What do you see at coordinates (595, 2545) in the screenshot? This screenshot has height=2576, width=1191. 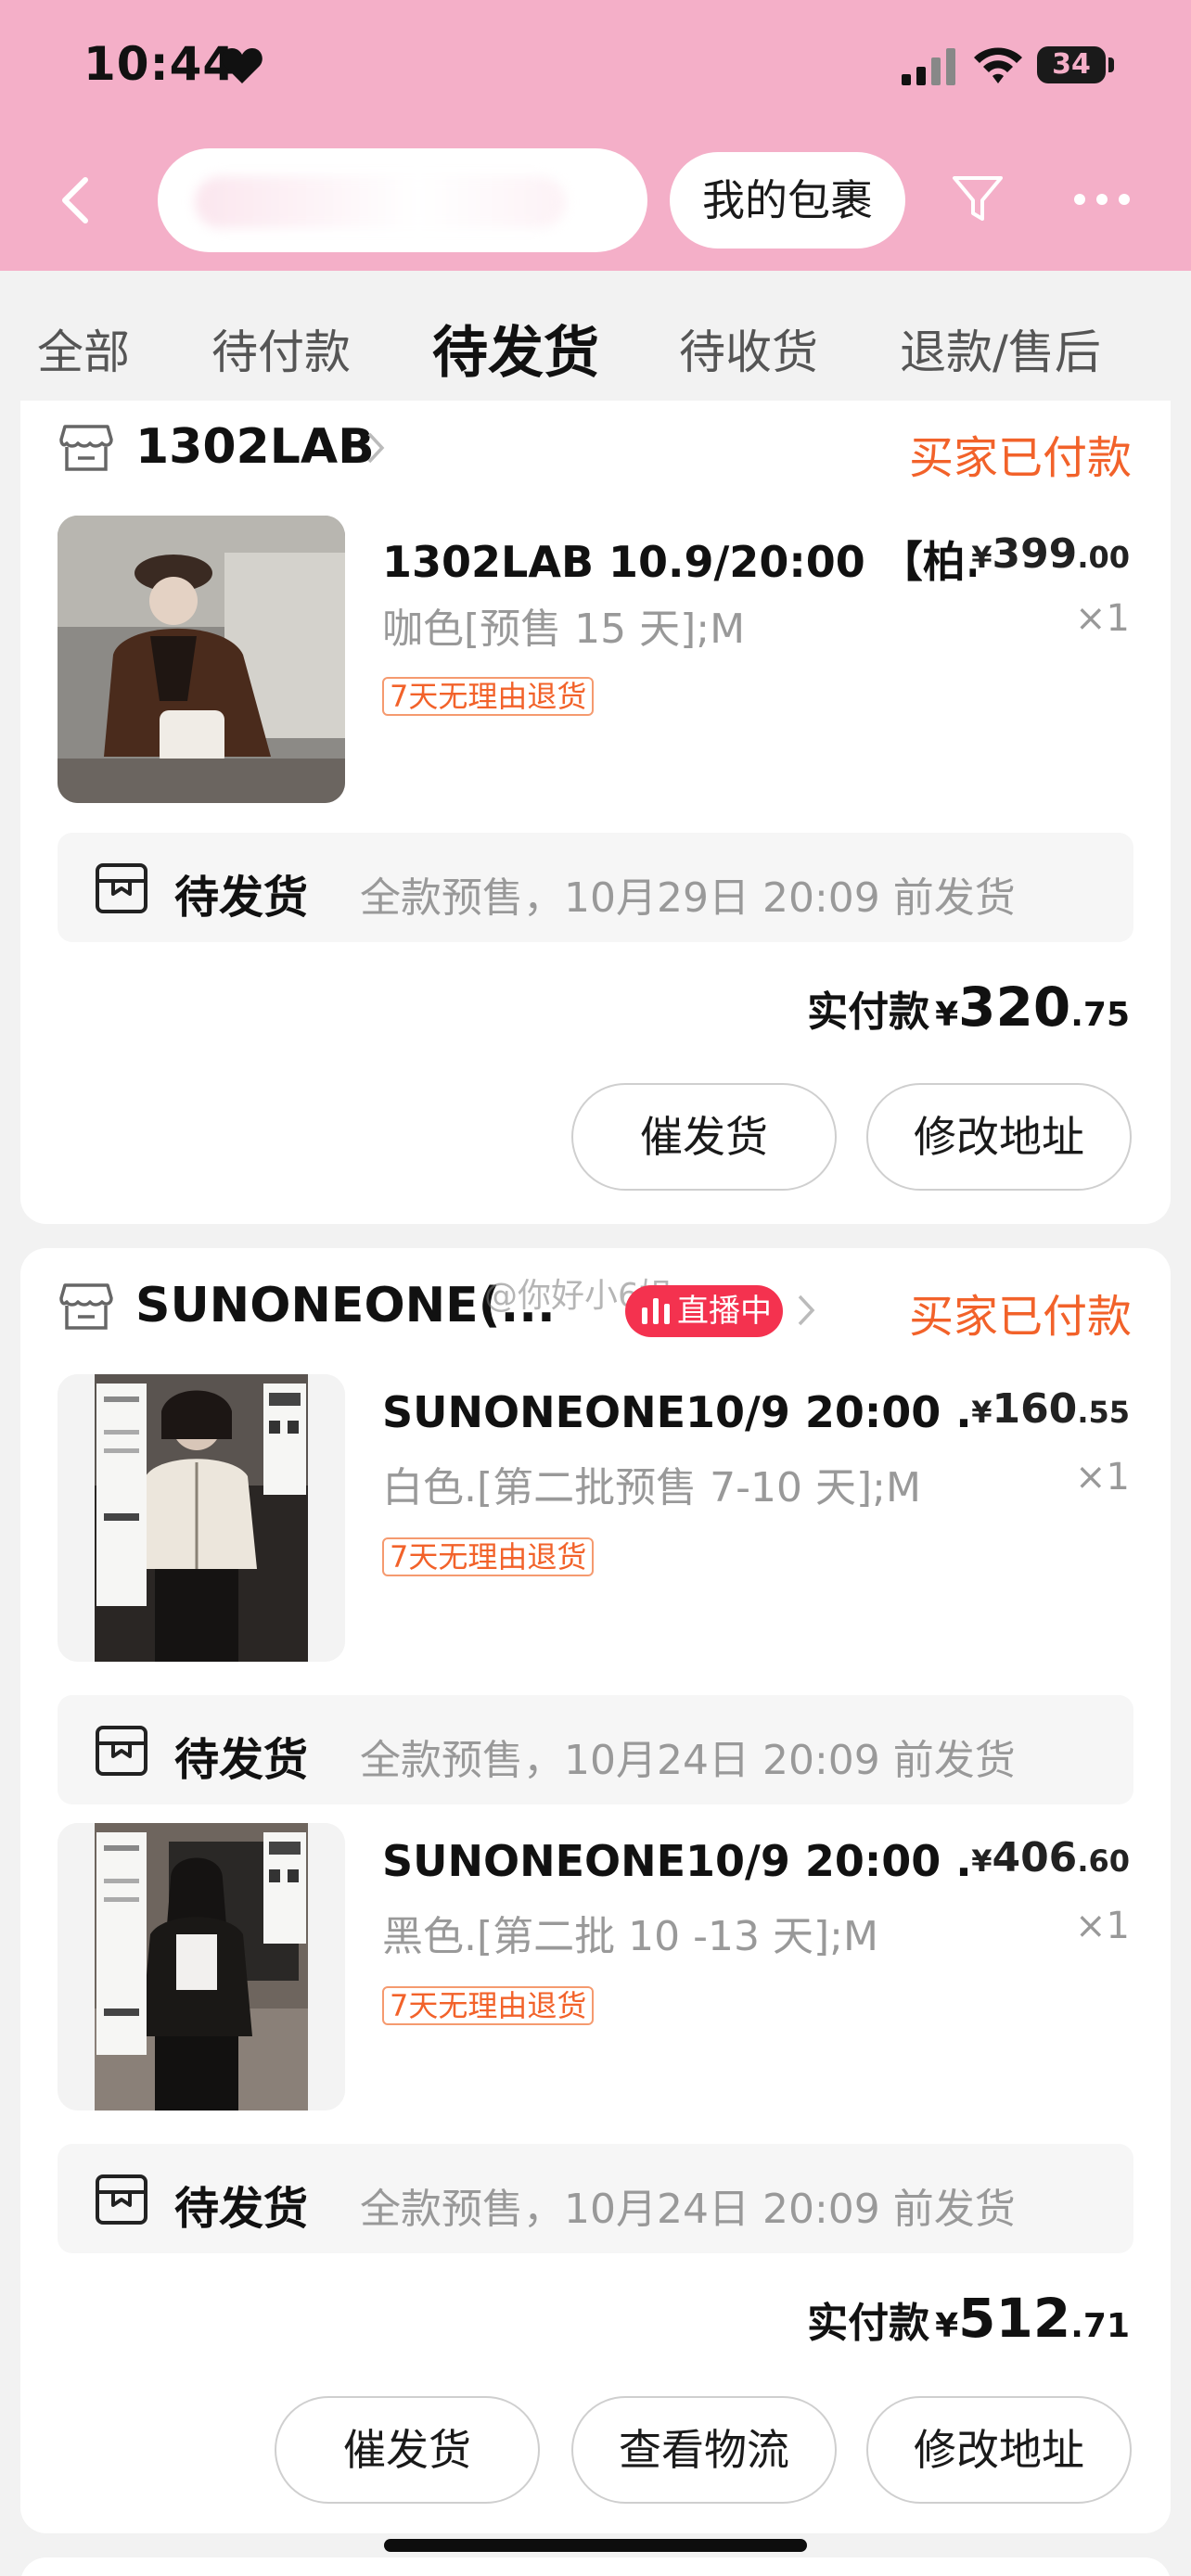 I see `home-indicator` at bounding box center [595, 2545].